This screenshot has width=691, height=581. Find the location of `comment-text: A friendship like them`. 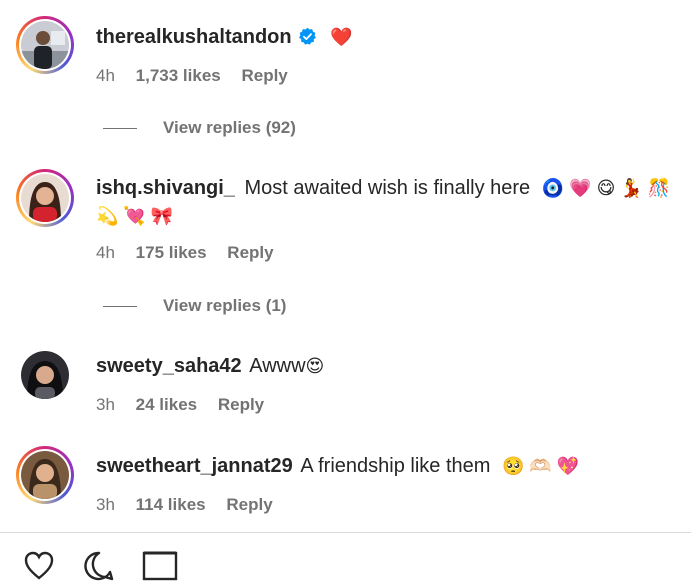

comment-text: A friendship like them is located at coordinates (395, 466).